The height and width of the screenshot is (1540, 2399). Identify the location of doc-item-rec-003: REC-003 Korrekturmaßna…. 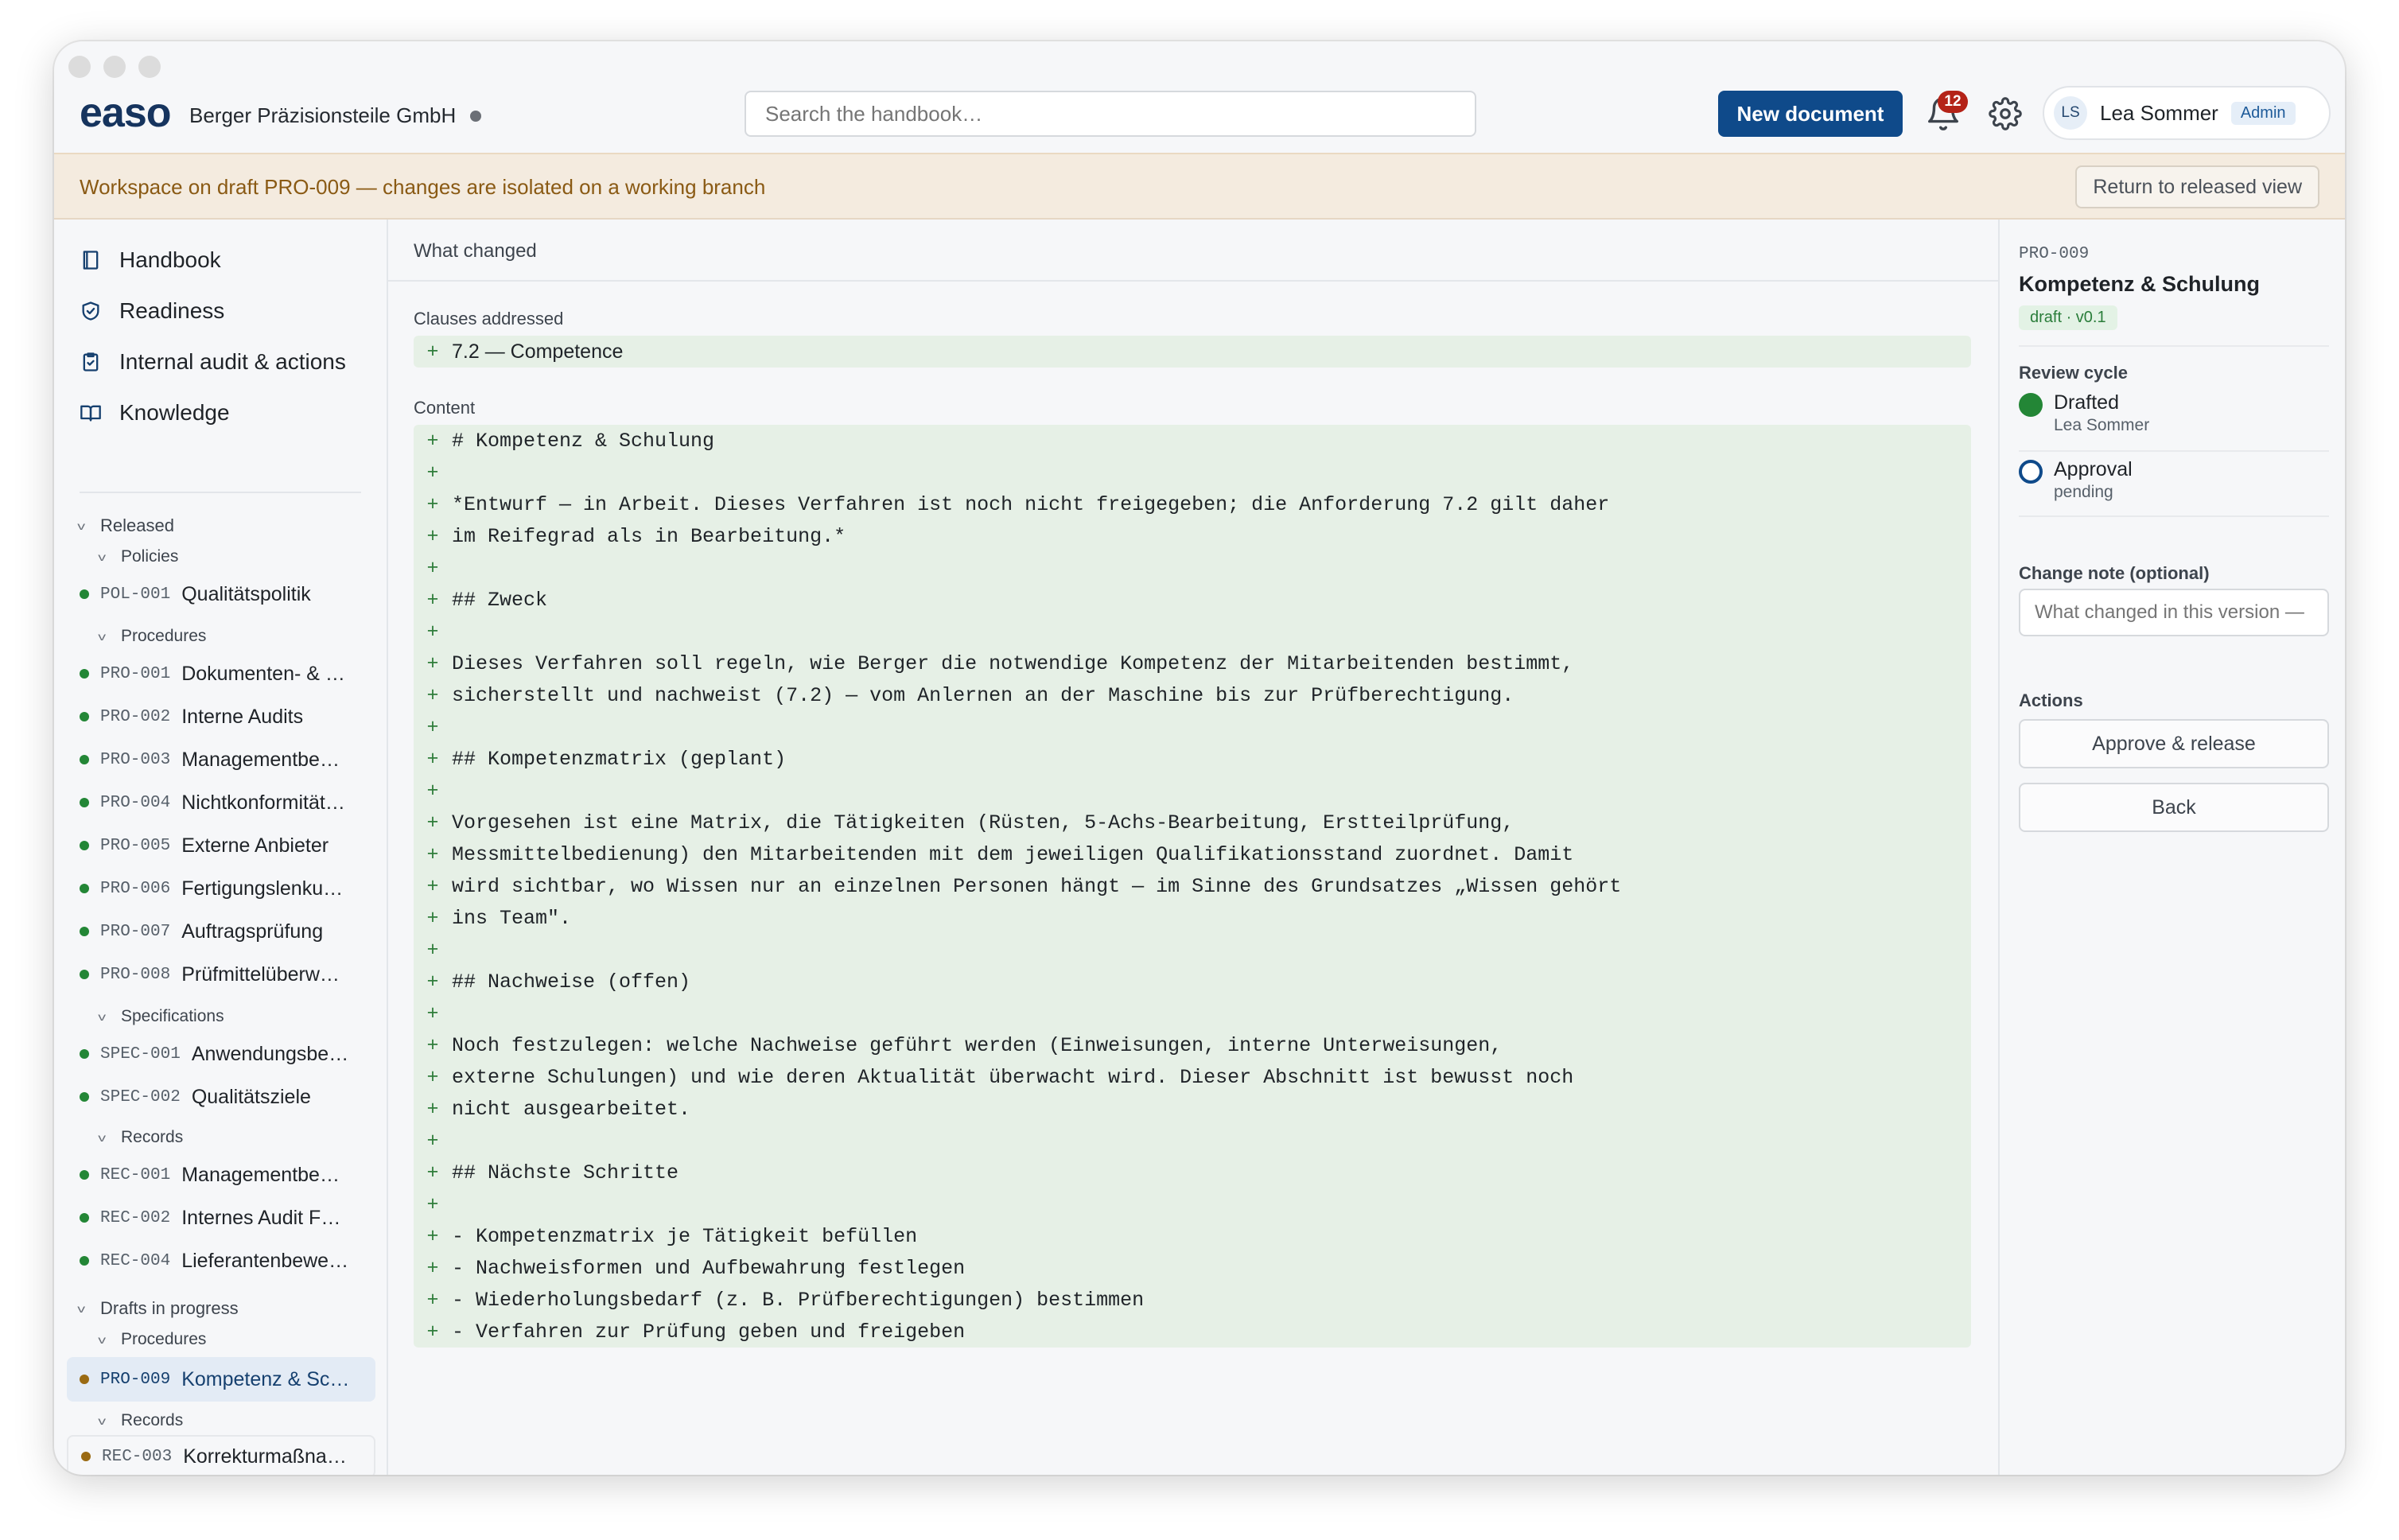
(221, 1455).